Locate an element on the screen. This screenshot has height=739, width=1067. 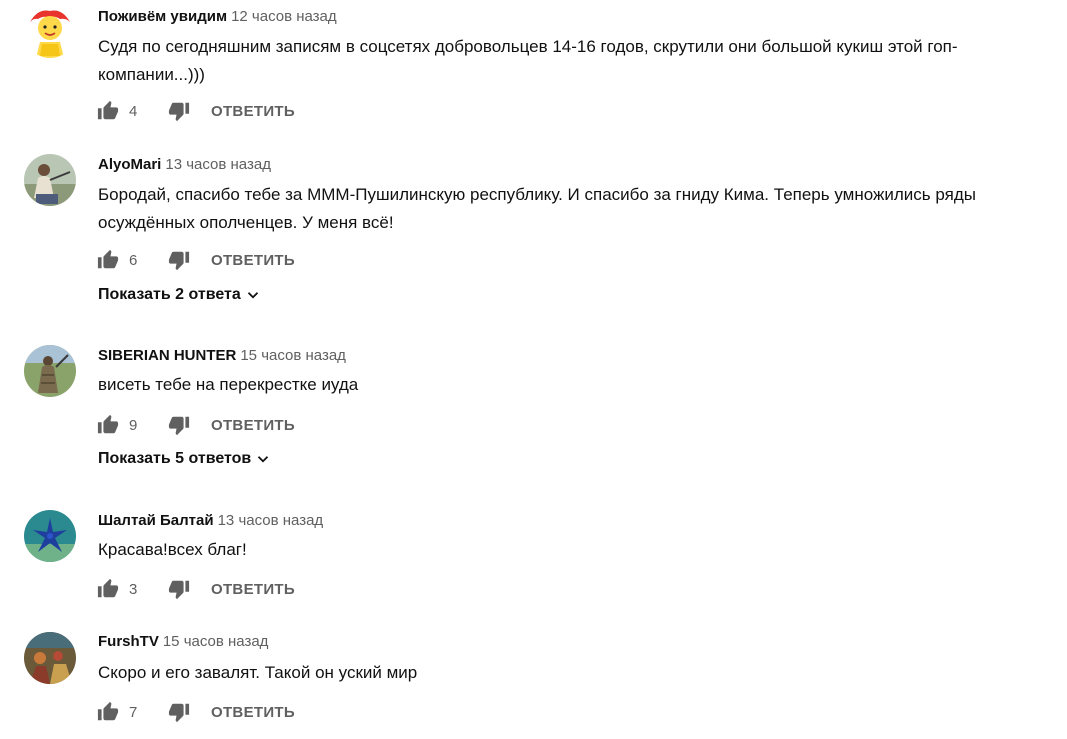
comment-header: Шалтай Балтай 13 часов назад is located at coordinates (210, 521).